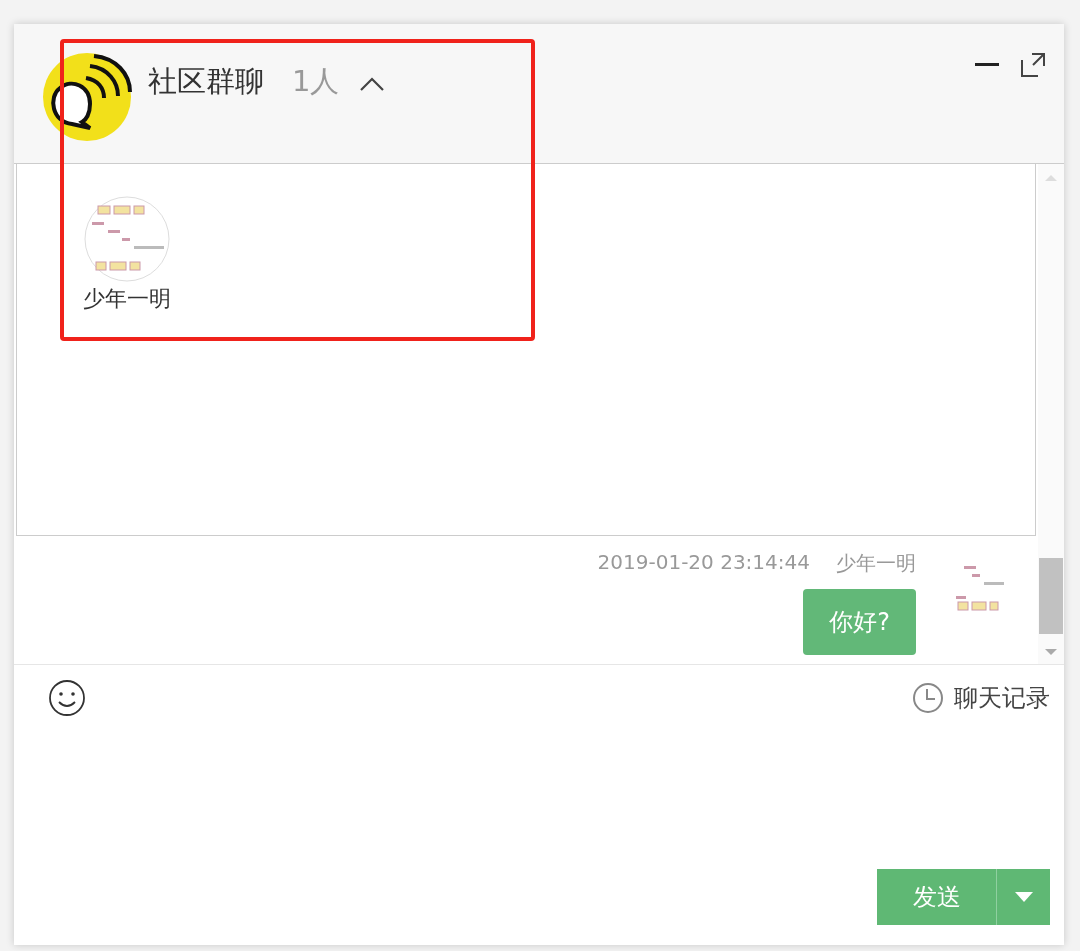 This screenshot has height=951, width=1080. I want to click on sender-name: 少年一明, so click(876, 563).